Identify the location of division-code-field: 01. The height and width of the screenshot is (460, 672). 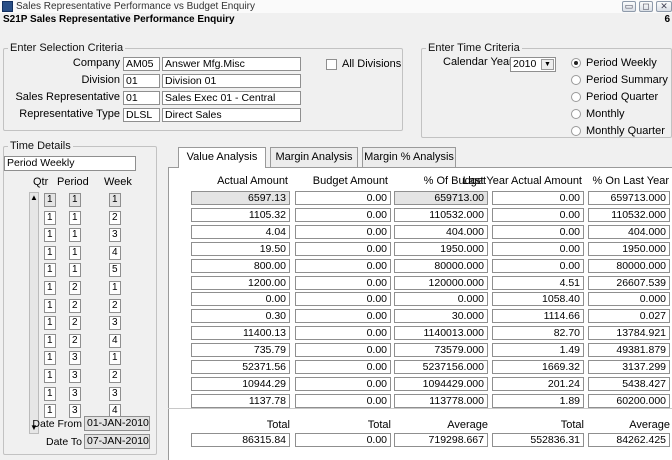
(141, 81).